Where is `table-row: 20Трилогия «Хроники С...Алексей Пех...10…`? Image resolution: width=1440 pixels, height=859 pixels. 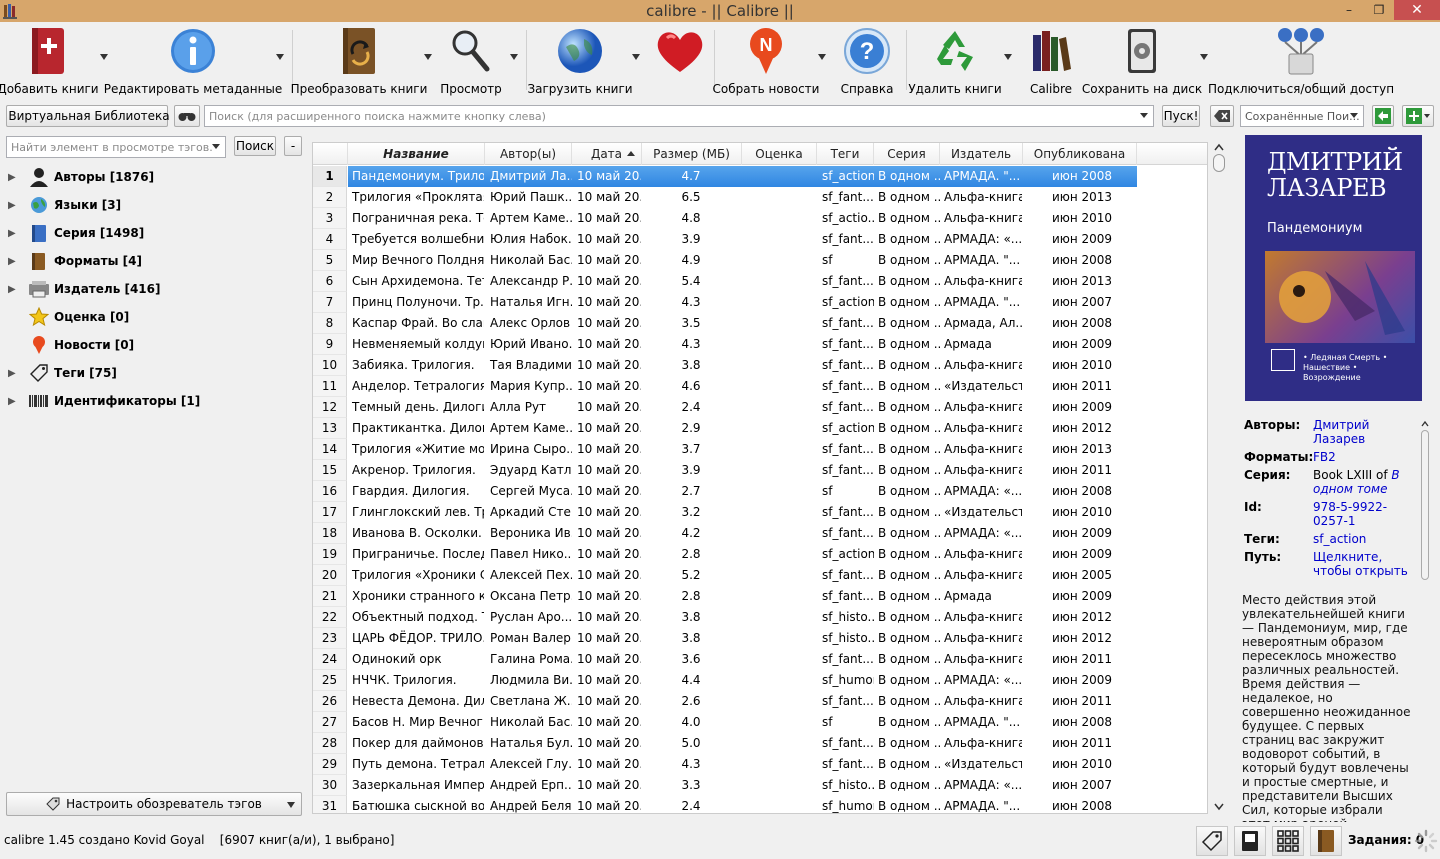 table-row: 20Трилогия «Хроники С...Алексей Пех...10… is located at coordinates (725, 575).